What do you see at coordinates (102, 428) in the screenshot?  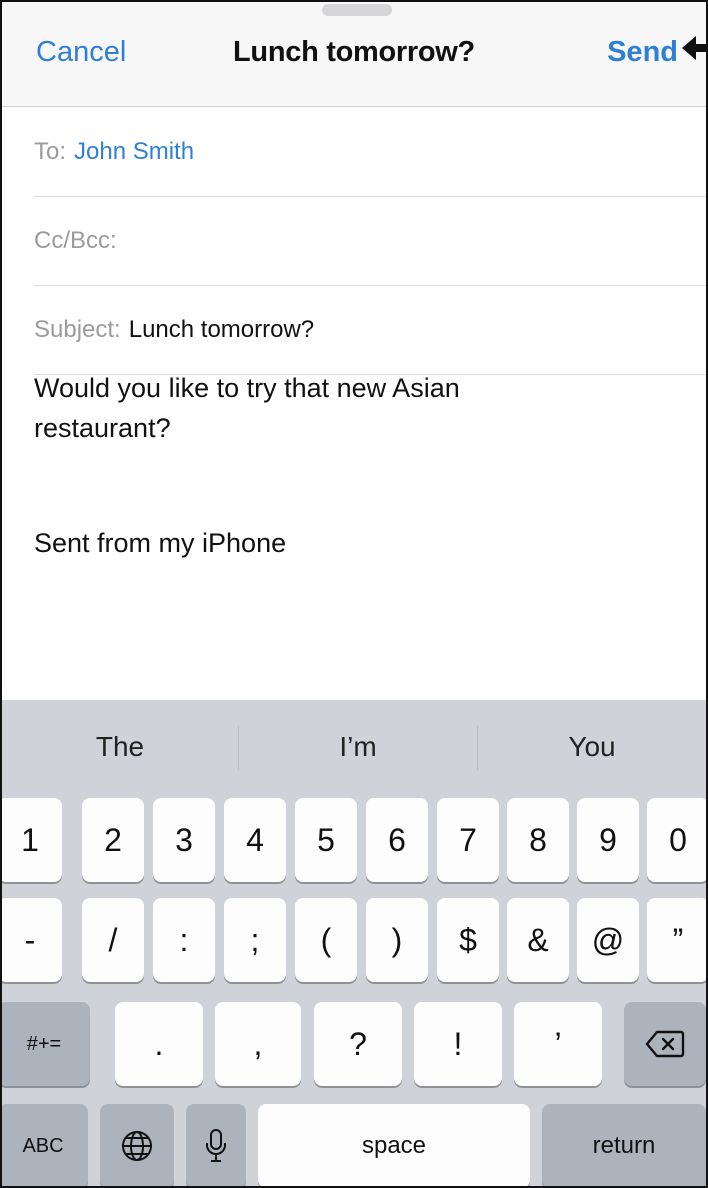 I see `body-line-2: restaurant?` at bounding box center [102, 428].